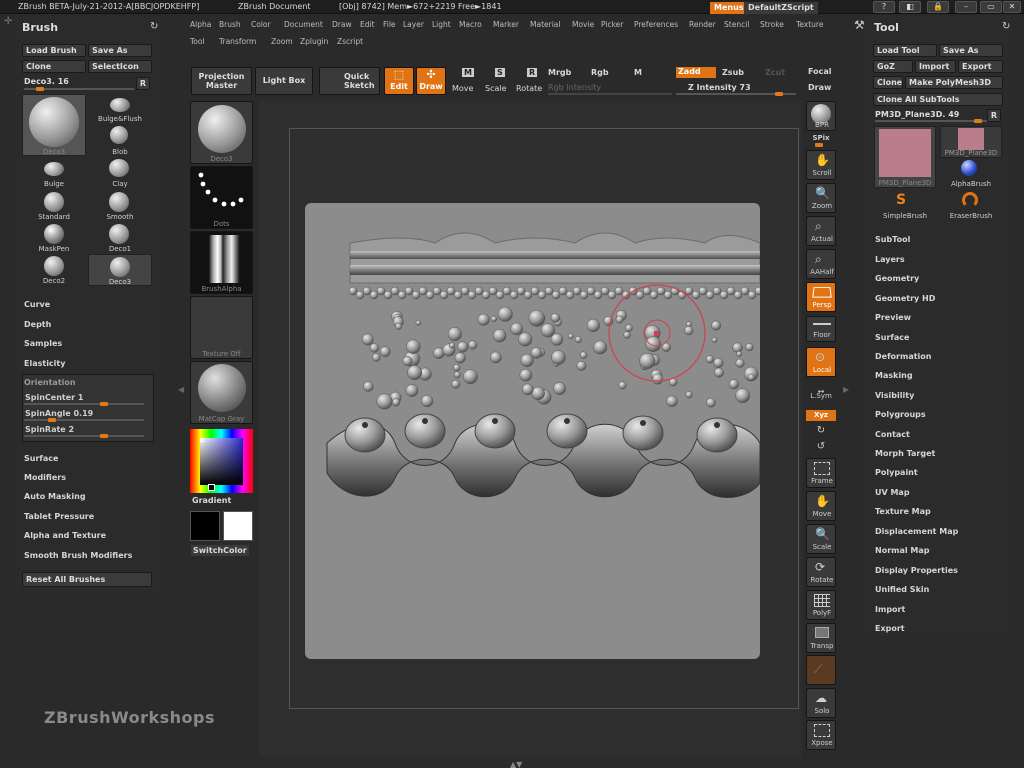 This screenshot has height=768, width=1024. Describe the element at coordinates (120, 50) in the screenshot. I see `brush-save-as-button: Save As` at that location.